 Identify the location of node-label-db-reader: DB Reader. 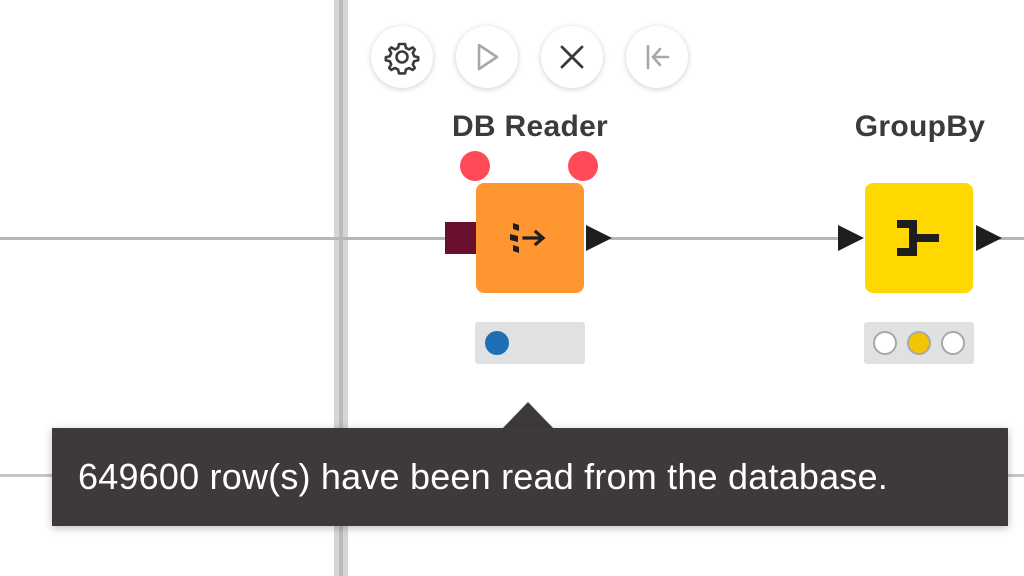
(530, 127).